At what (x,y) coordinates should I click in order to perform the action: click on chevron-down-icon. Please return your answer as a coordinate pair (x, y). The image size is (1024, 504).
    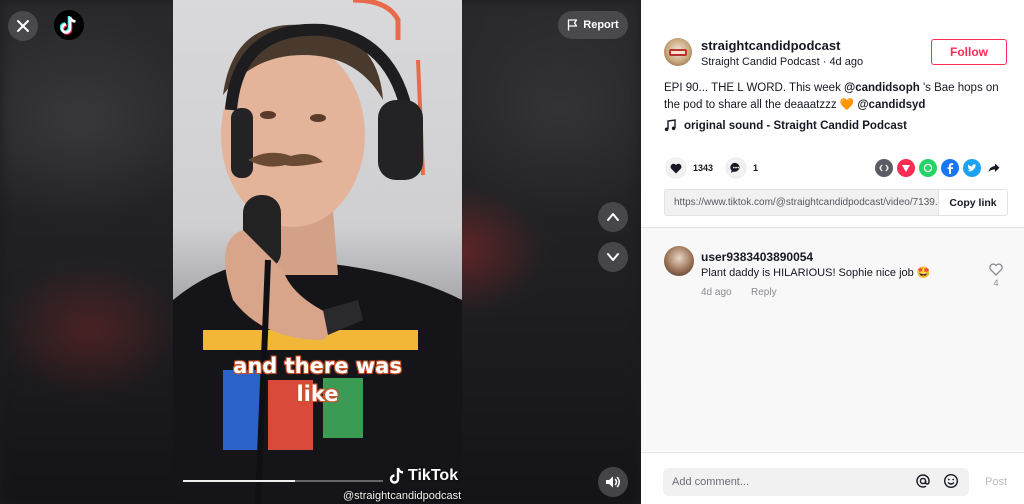
    Looking at the image, I should click on (613, 257).